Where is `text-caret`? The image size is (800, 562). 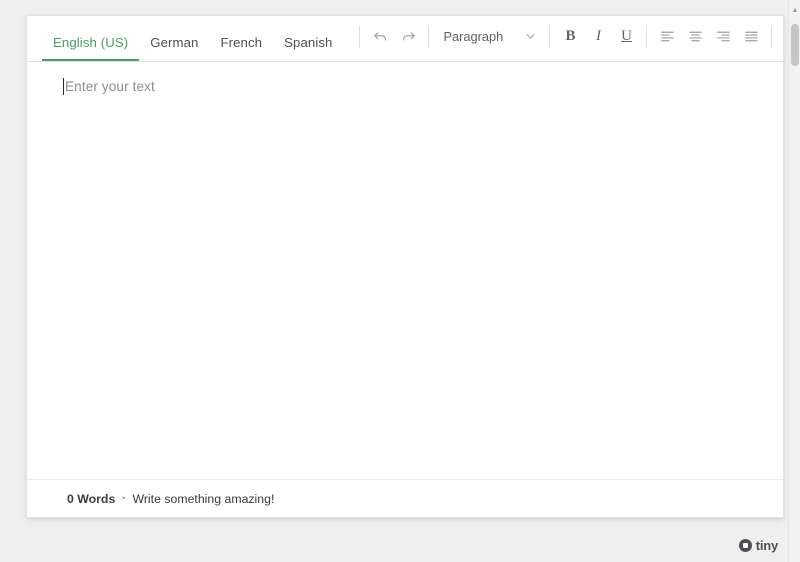 text-caret is located at coordinates (63, 86).